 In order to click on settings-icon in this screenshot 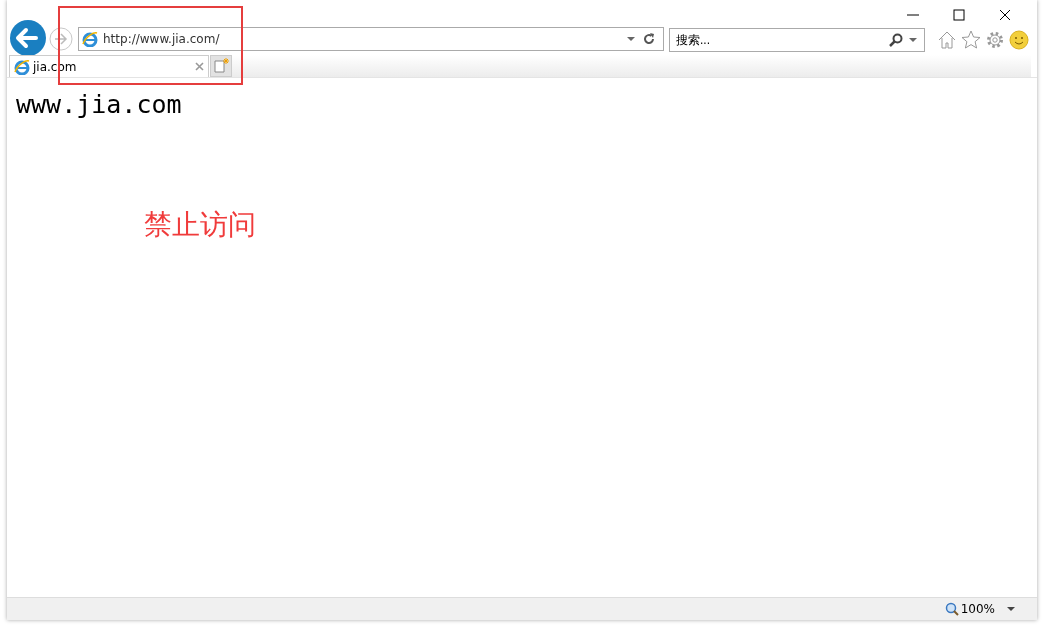, I will do `click(995, 40)`.